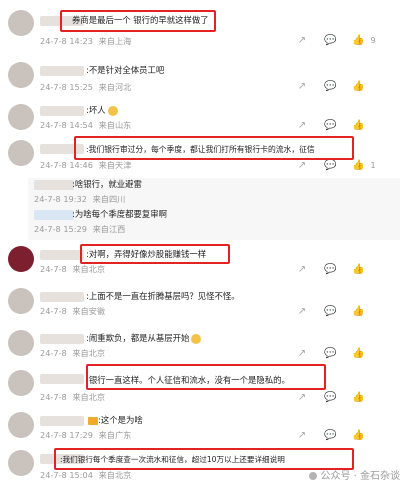  I want to click on comment-meta: 24-7-8 14:23 来自上海, so click(87, 41).